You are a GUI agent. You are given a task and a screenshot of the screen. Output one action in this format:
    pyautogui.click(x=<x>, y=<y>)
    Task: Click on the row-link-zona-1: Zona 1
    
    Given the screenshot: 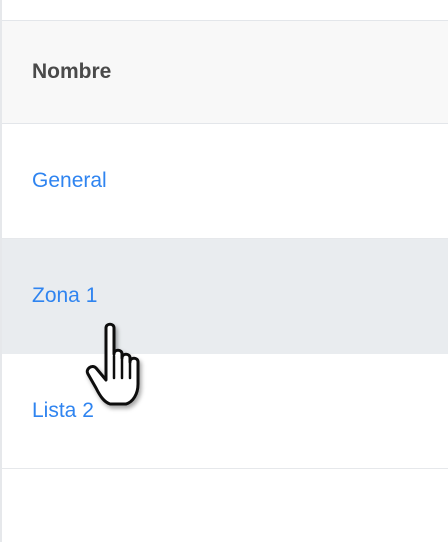 What is the action you would take?
    pyautogui.click(x=49, y=296)
    